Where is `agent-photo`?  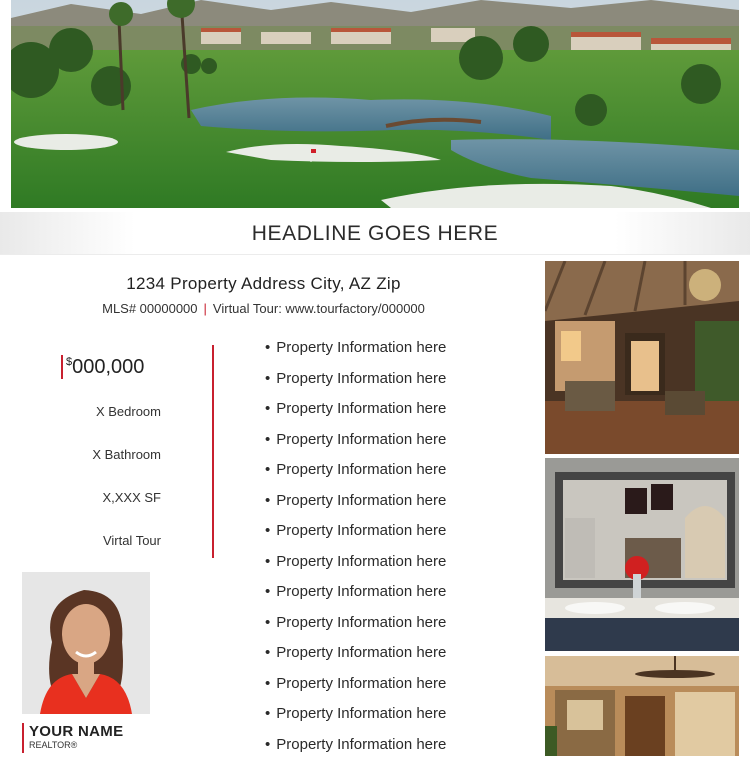 agent-photo is located at coordinates (86, 643).